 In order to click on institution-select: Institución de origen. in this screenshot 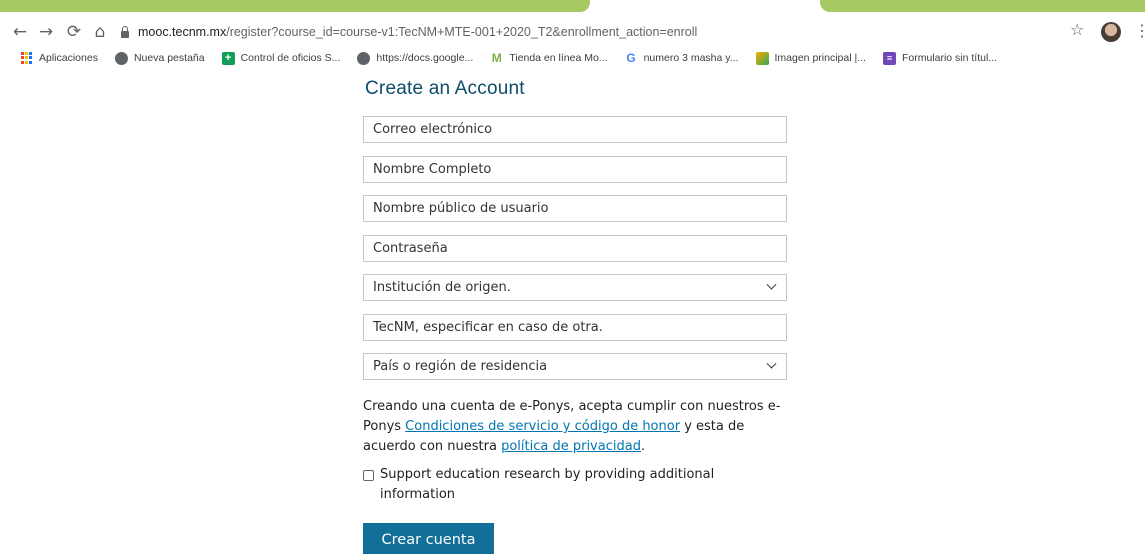, I will do `click(575, 287)`.